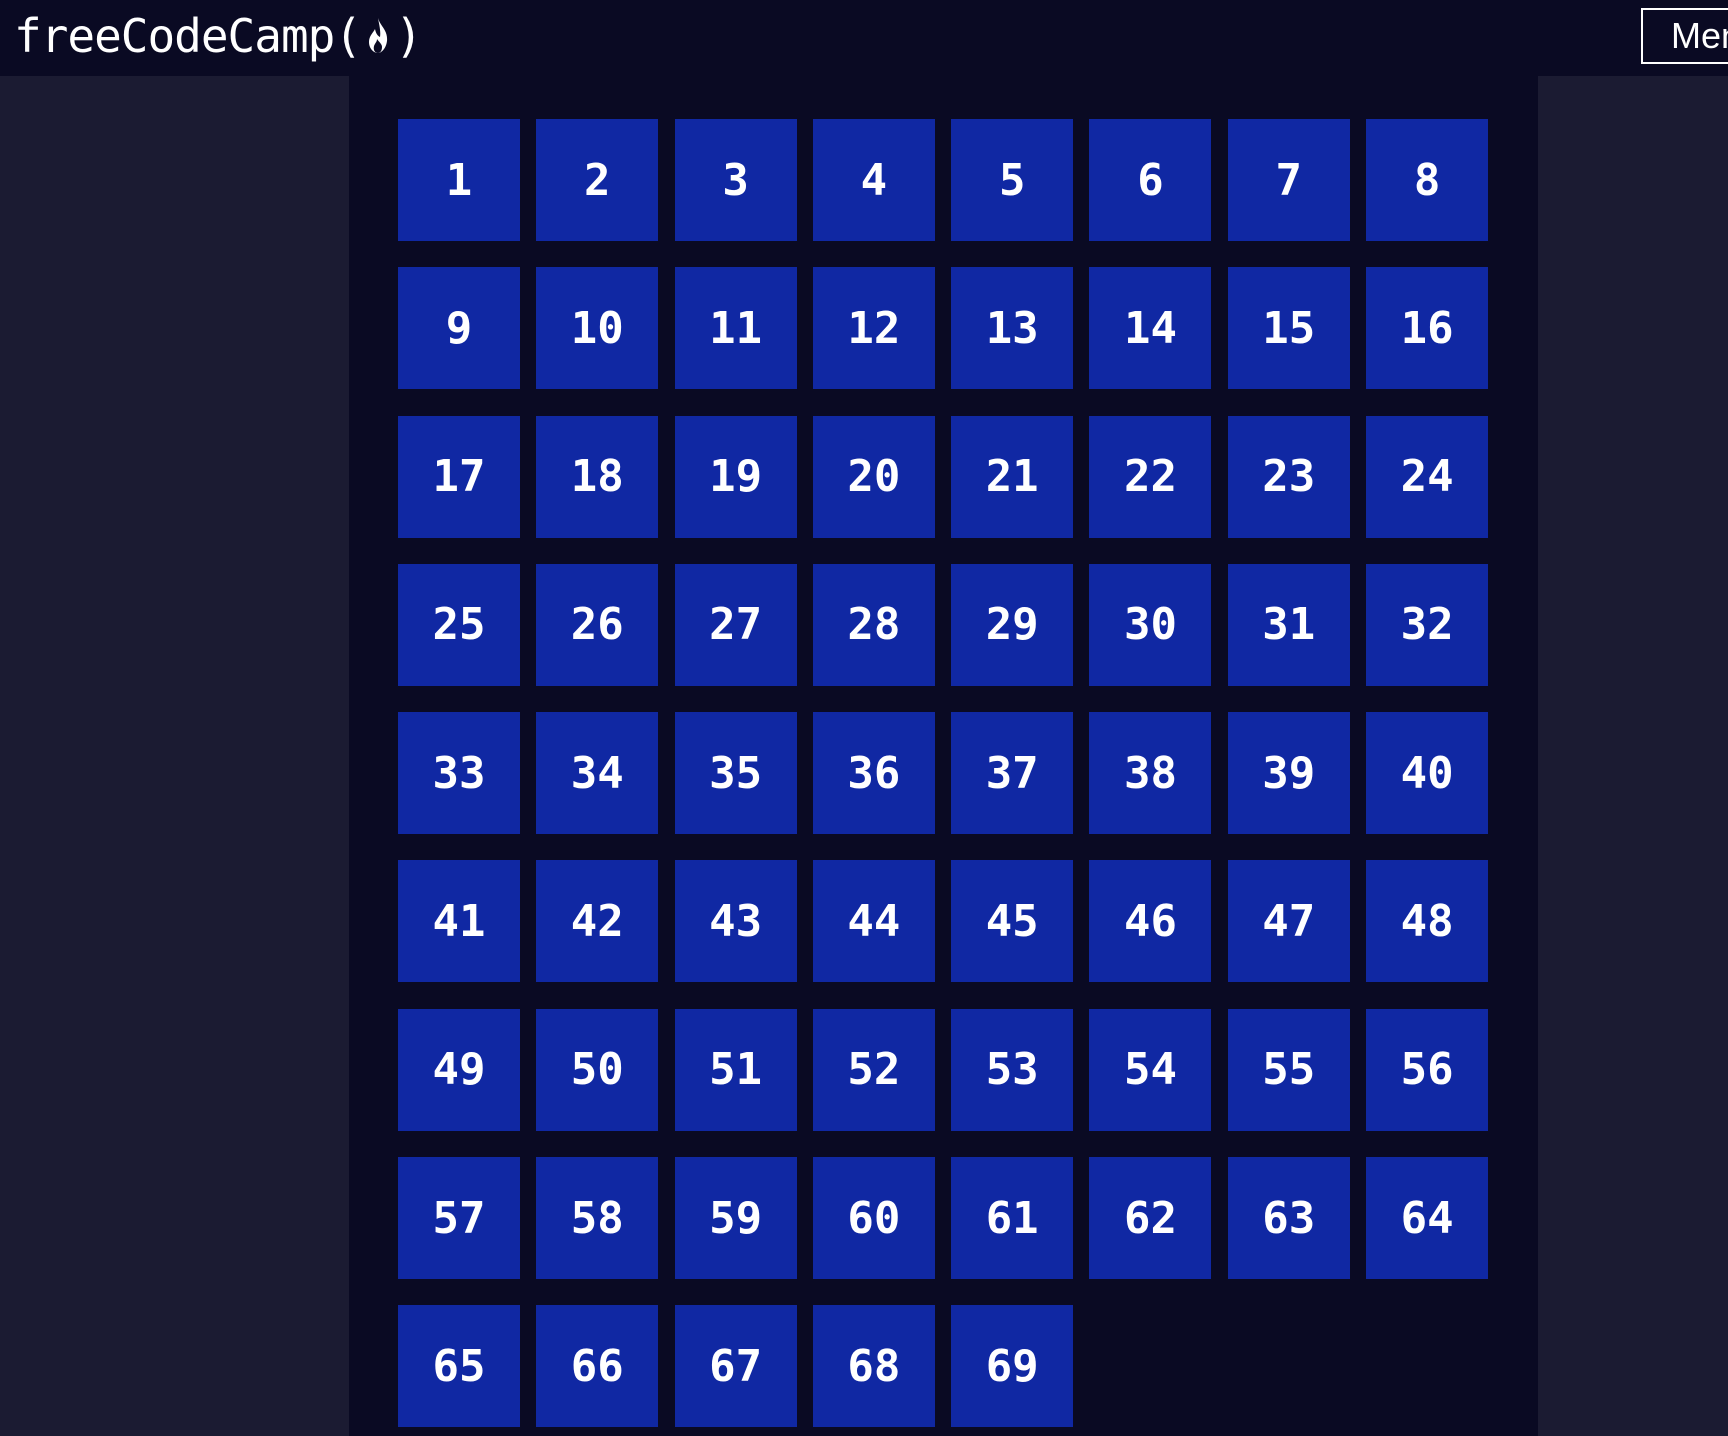 The width and height of the screenshot is (1728, 1436). What do you see at coordinates (1288, 476) in the screenshot?
I see `number-tile: 23` at bounding box center [1288, 476].